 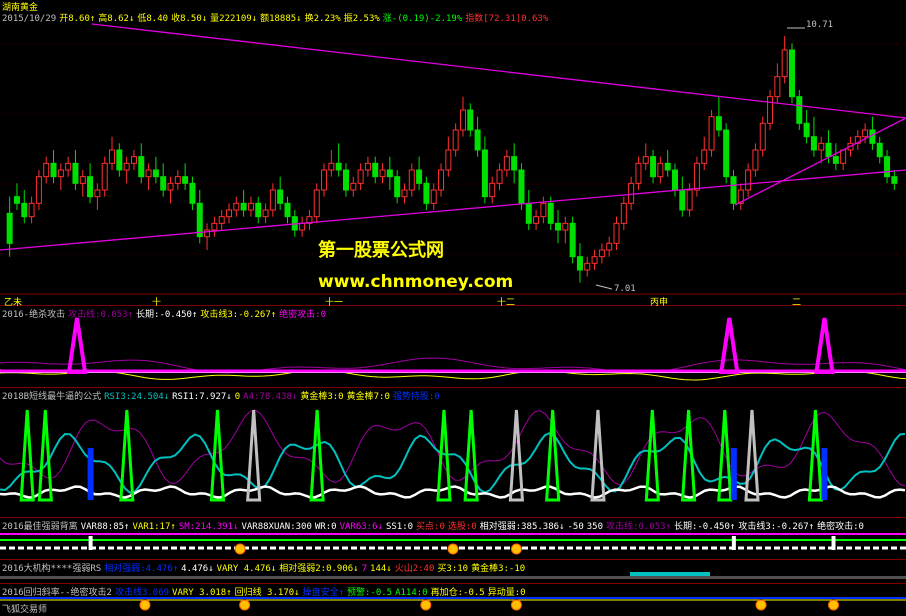 What do you see at coordinates (57, 593) in the screenshot?
I see `p6-info-item: 2016回归斜率--绝密攻击2` at bounding box center [57, 593].